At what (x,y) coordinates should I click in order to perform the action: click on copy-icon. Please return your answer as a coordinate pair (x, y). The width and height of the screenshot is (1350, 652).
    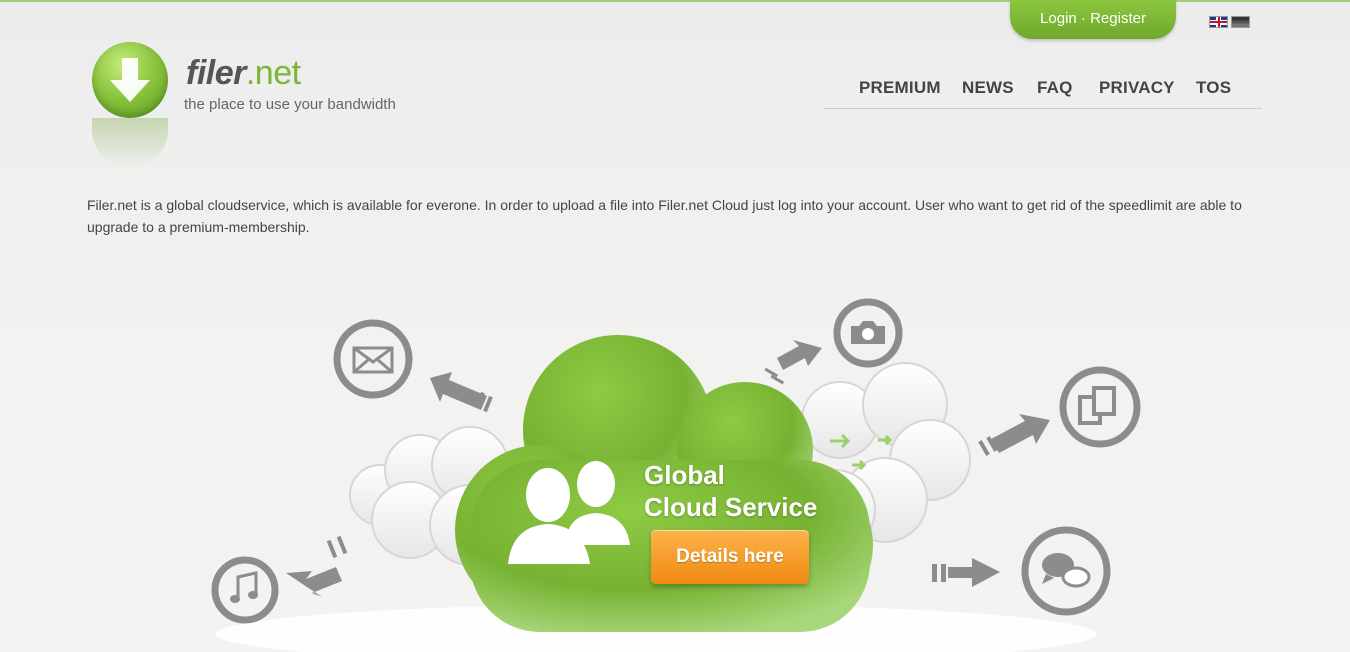
    Looking at the image, I should click on (1100, 407).